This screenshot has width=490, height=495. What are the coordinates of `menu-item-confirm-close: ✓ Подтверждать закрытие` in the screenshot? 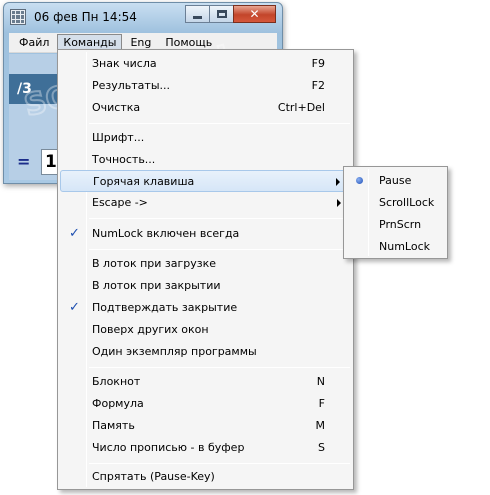 It's located at (205, 308).